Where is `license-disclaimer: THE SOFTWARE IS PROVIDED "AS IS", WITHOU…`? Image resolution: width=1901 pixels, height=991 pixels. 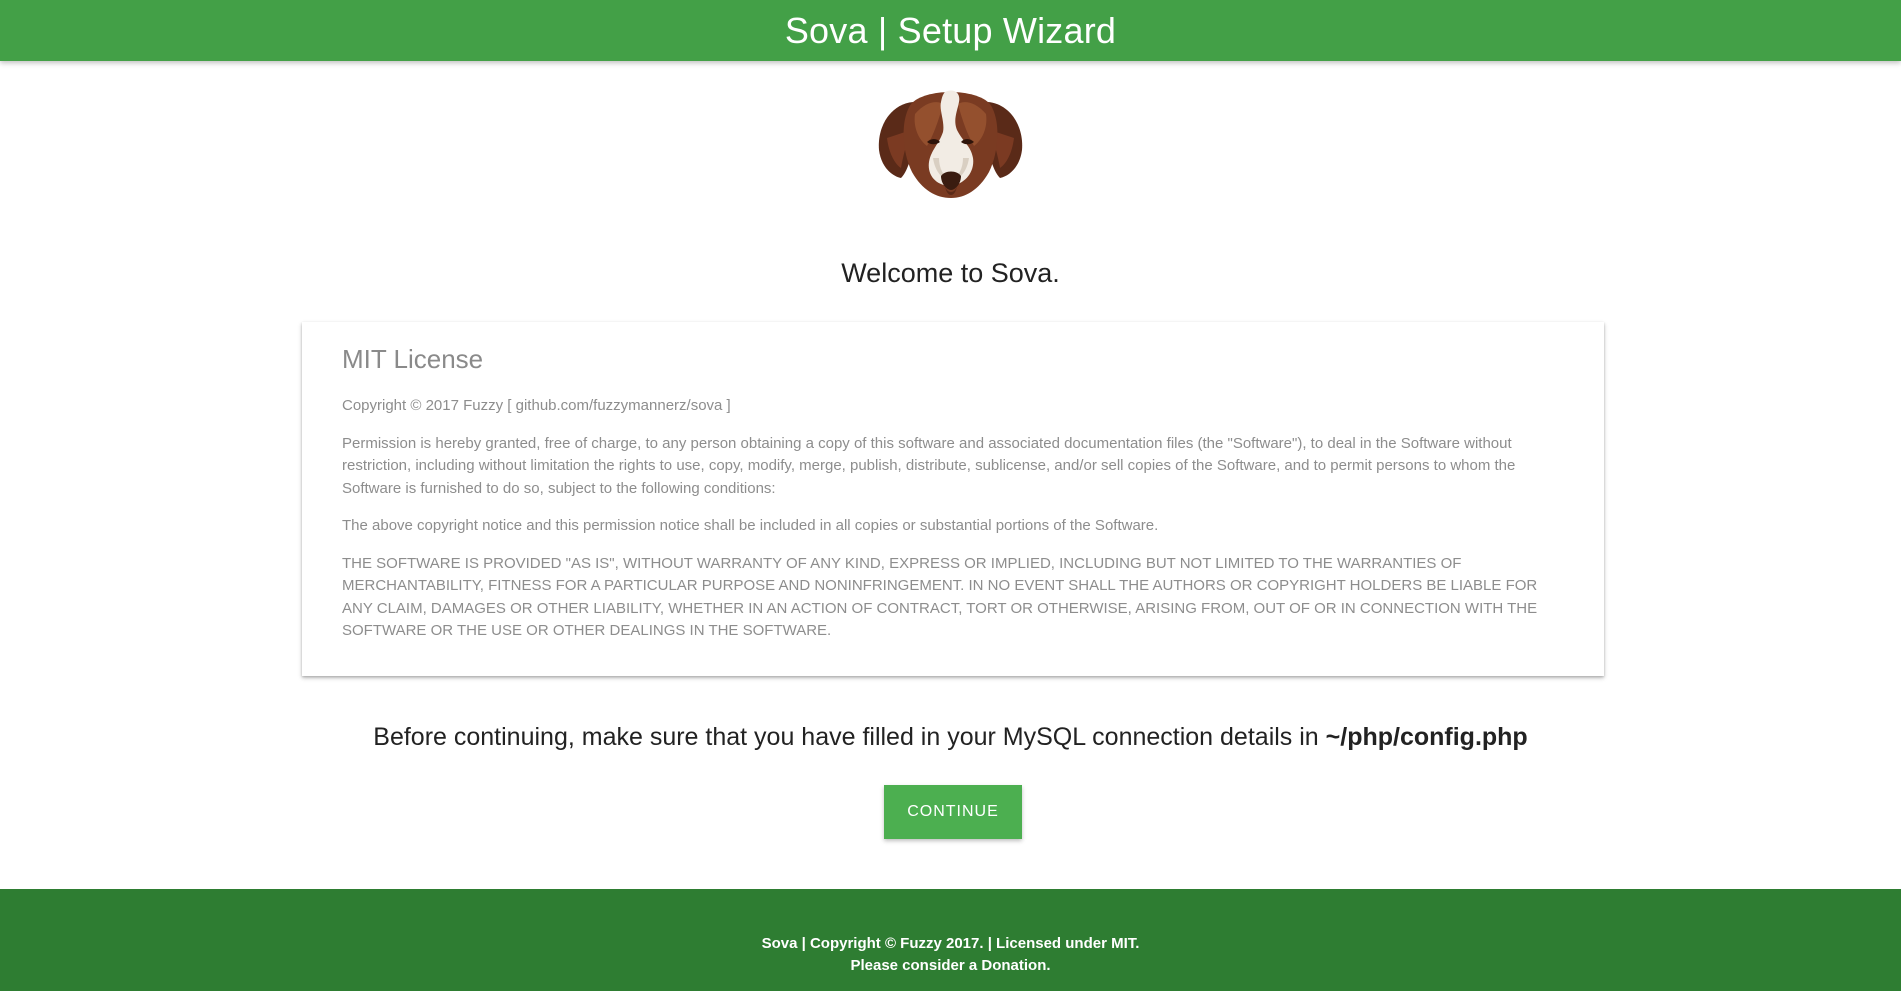 license-disclaimer: THE SOFTWARE IS PROVIDED "AS IS", WITHOU… is located at coordinates (940, 597).